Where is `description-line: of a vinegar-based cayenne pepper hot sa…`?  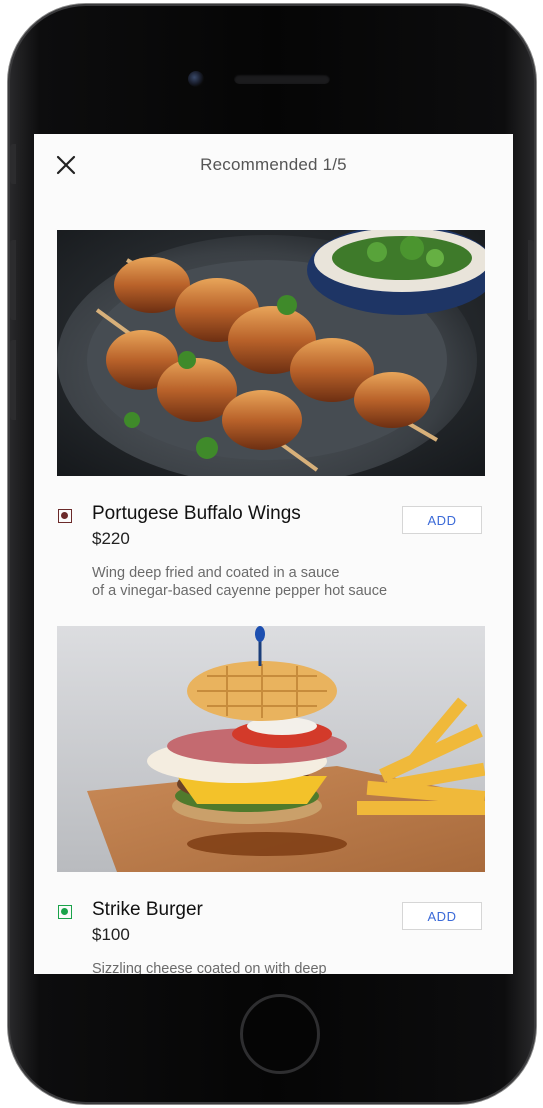
description-line: of a vinegar-based cayenne pepper hot sa… is located at coordinates (240, 591).